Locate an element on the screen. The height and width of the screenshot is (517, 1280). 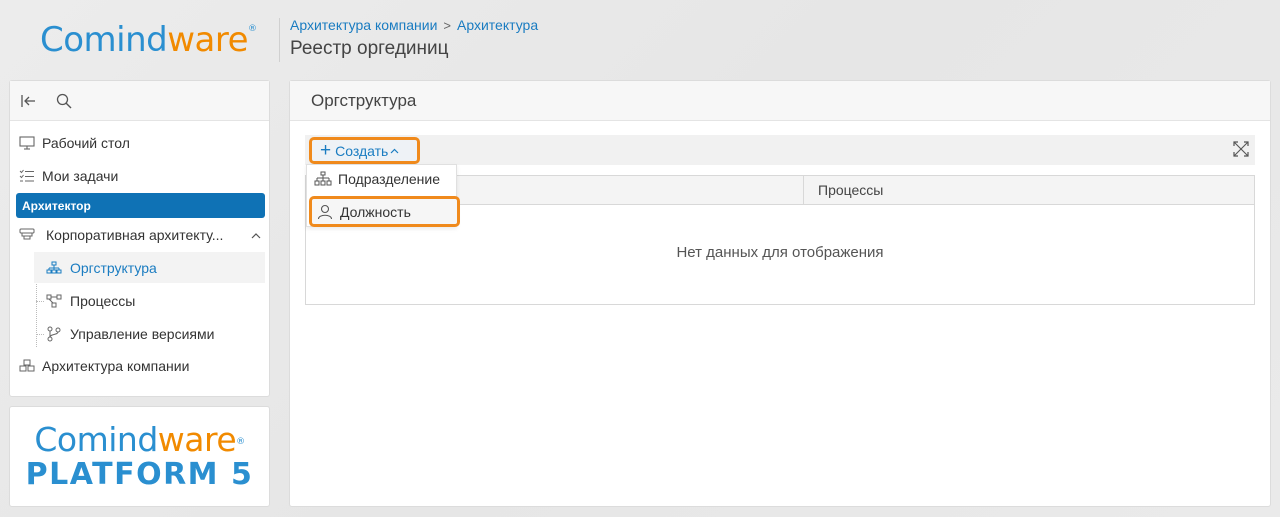
sidebar-item-label: Процессы is located at coordinates (103, 300).